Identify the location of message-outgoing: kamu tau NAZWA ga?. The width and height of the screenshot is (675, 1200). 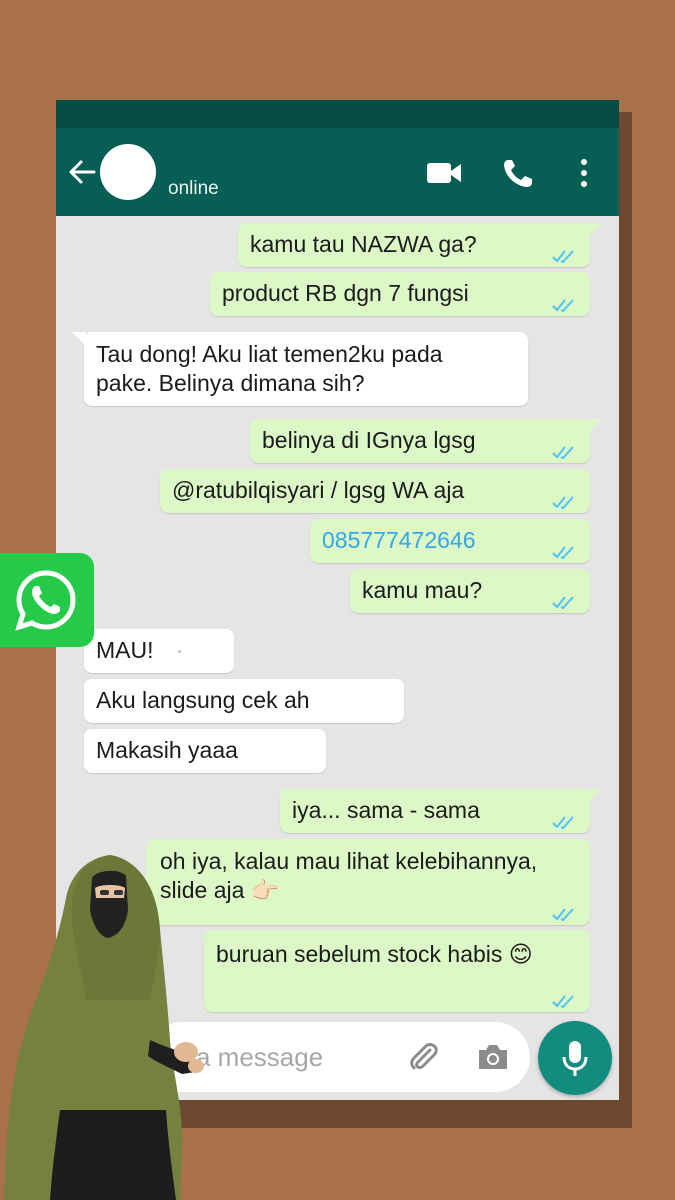
(420, 245).